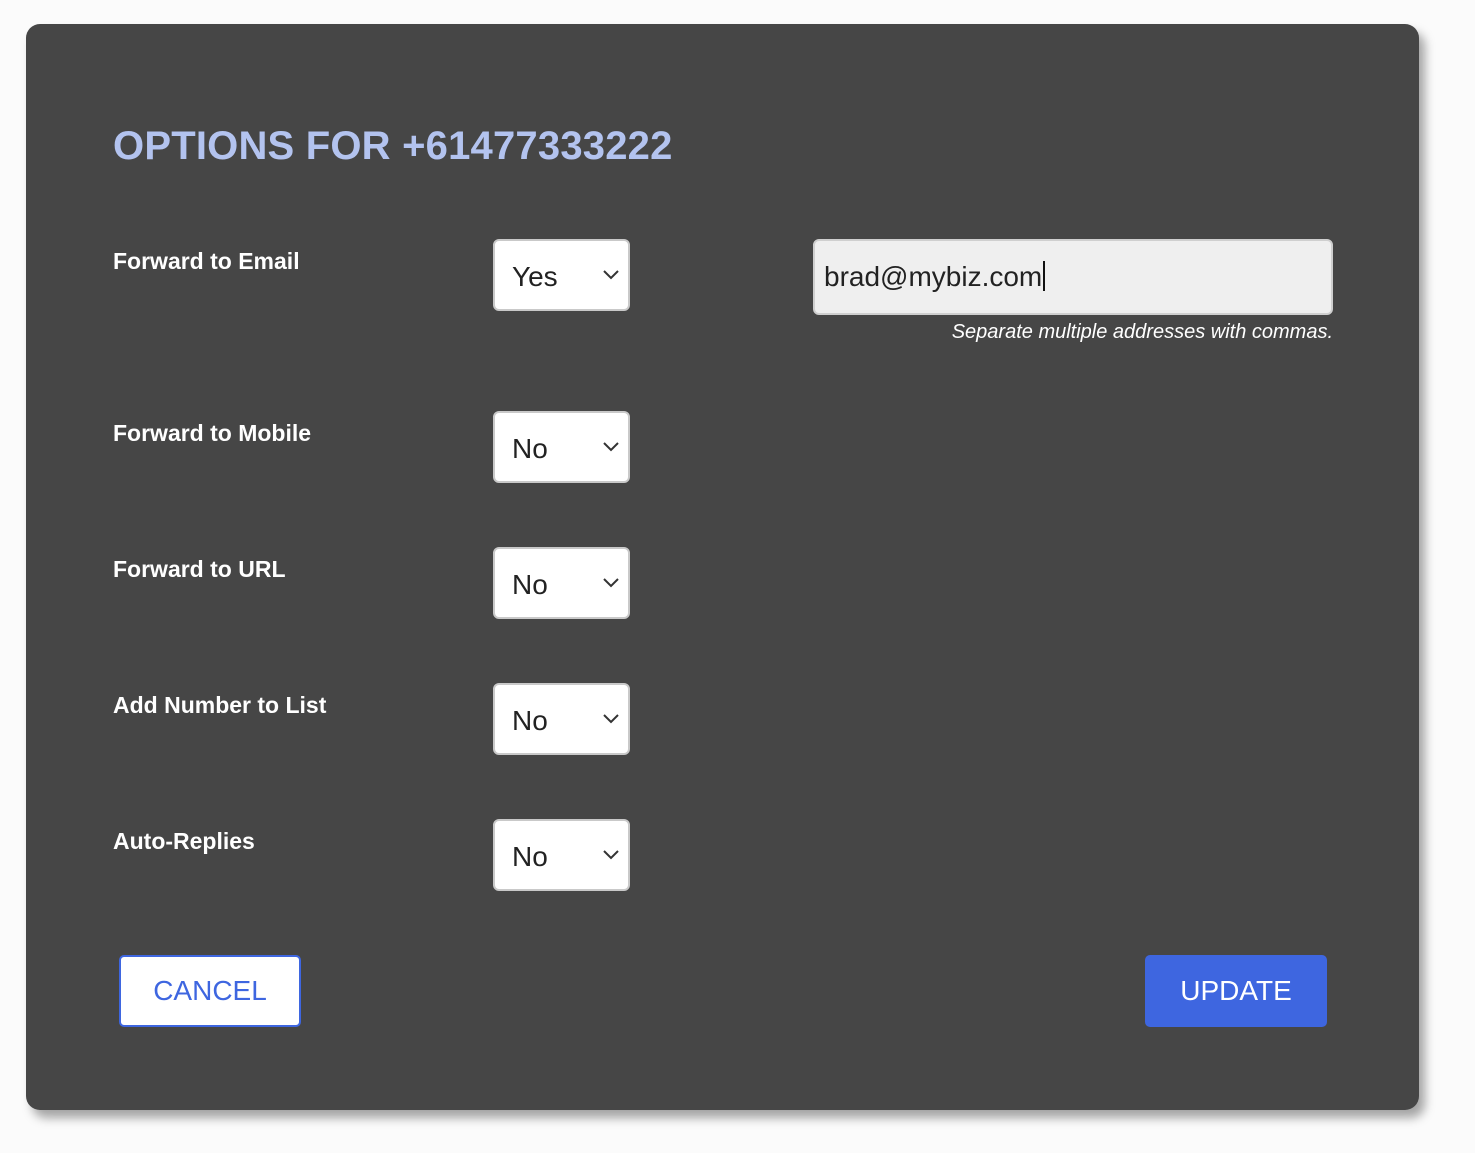  What do you see at coordinates (1044, 276) in the screenshot?
I see `text-caret` at bounding box center [1044, 276].